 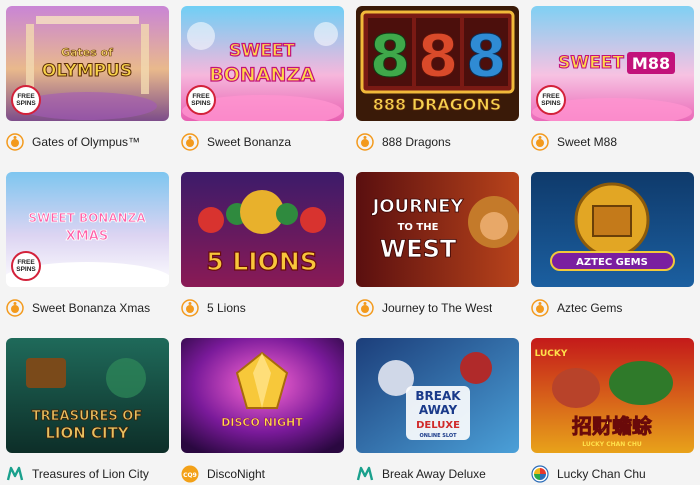 I want to click on game-thumbnail-treasures-of-lion-city: TREASURES OF LION CITY, so click(x=87, y=395).